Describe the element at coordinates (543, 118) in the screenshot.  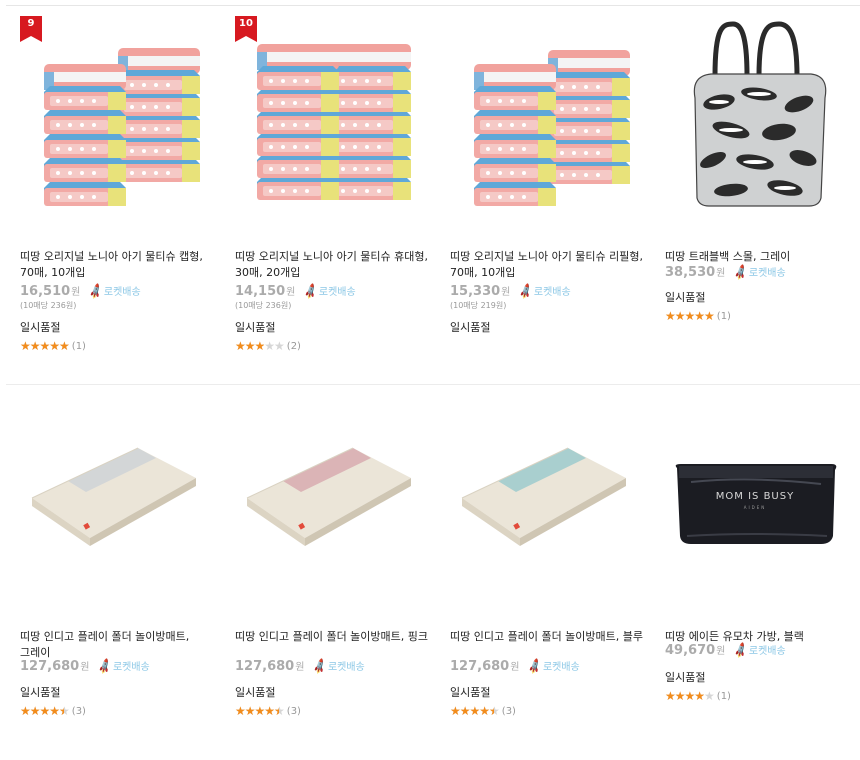
I see `wet-wipes-refill-pack-image` at that location.